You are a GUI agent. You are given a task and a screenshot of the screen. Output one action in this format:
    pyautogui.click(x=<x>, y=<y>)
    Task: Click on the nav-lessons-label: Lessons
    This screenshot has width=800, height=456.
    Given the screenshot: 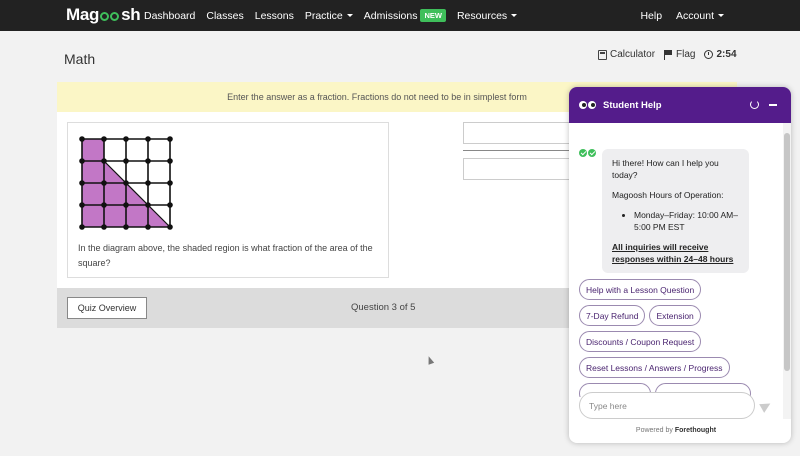 What is the action you would take?
    pyautogui.click(x=274, y=15)
    